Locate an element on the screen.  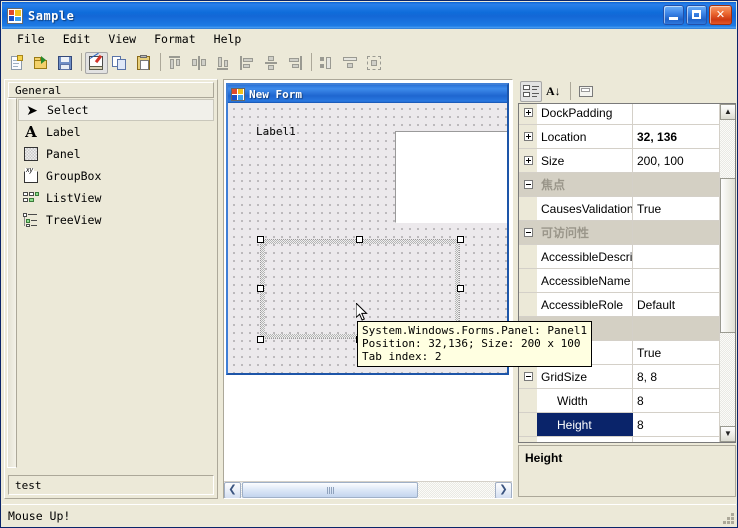
make-same-width-button is located at coordinates (326, 63).